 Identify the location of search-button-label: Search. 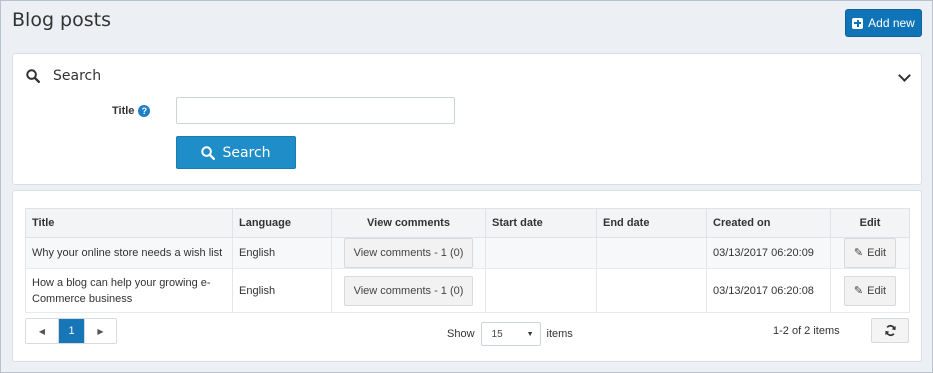
(246, 152).